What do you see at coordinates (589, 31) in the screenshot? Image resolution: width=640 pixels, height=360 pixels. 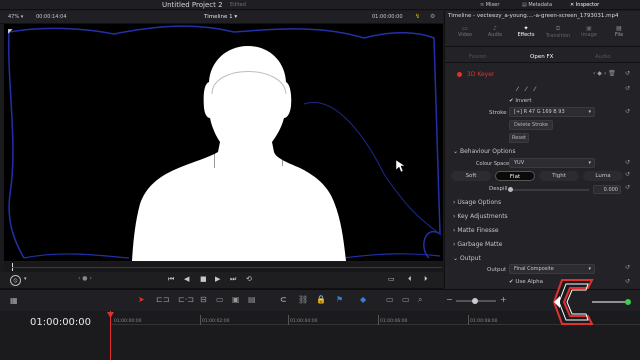 I see `tab-image: ▣ Image` at bounding box center [589, 31].